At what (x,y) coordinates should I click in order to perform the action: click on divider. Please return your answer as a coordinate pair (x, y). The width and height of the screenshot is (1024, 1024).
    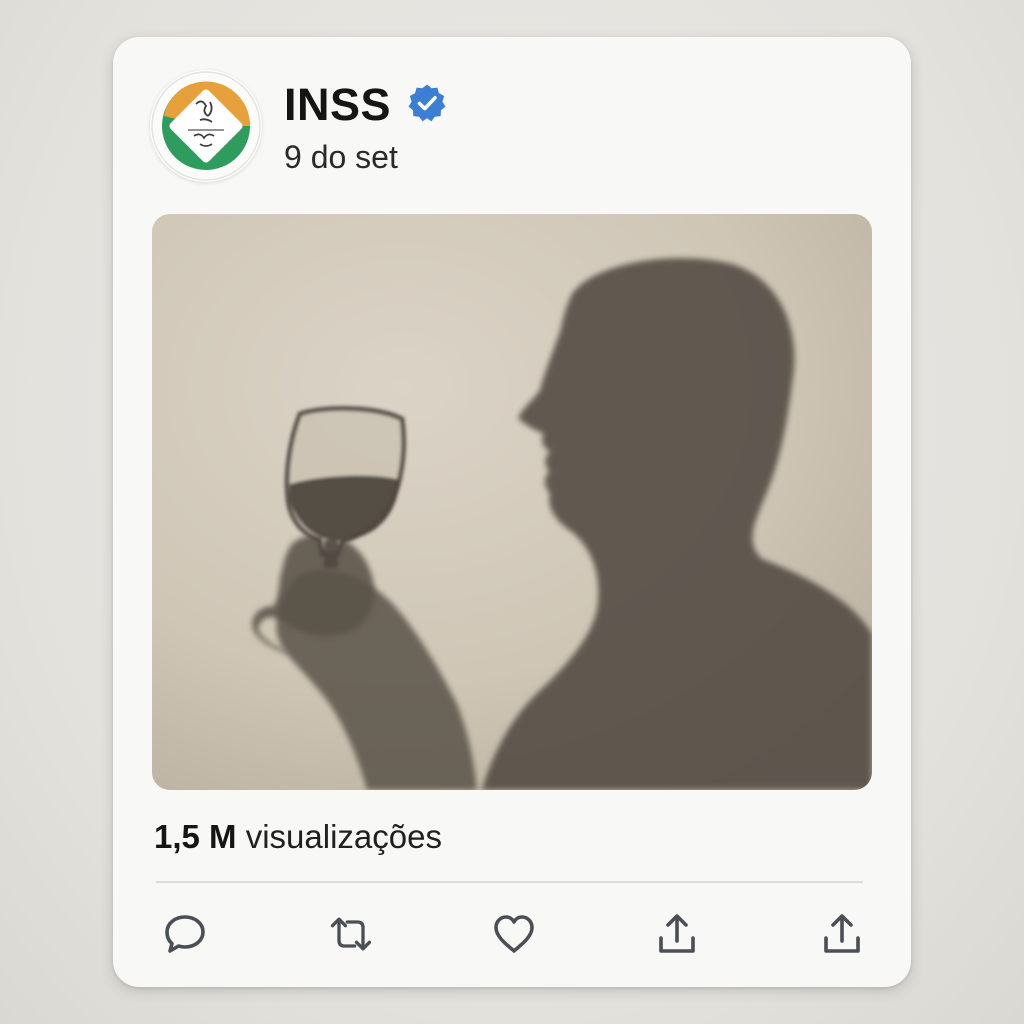
    Looking at the image, I should click on (509, 882).